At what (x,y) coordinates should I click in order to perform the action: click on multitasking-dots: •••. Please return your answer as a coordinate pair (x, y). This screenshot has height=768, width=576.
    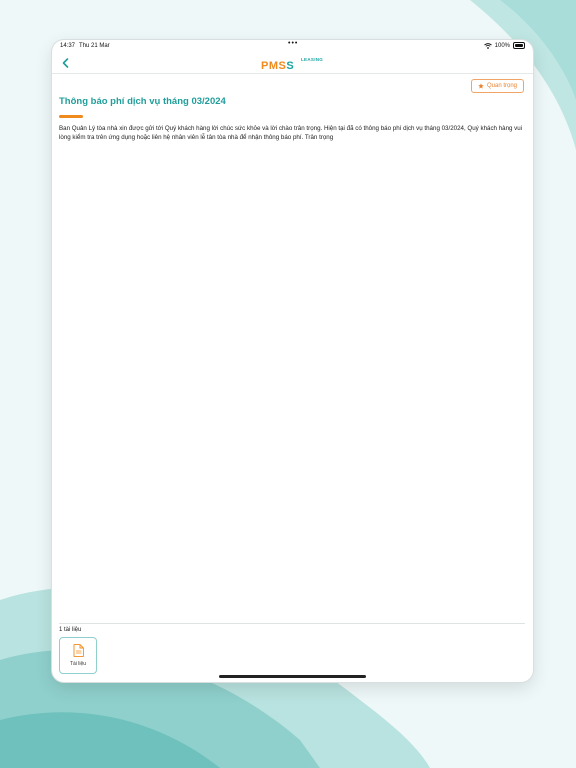
    Looking at the image, I should click on (293, 43).